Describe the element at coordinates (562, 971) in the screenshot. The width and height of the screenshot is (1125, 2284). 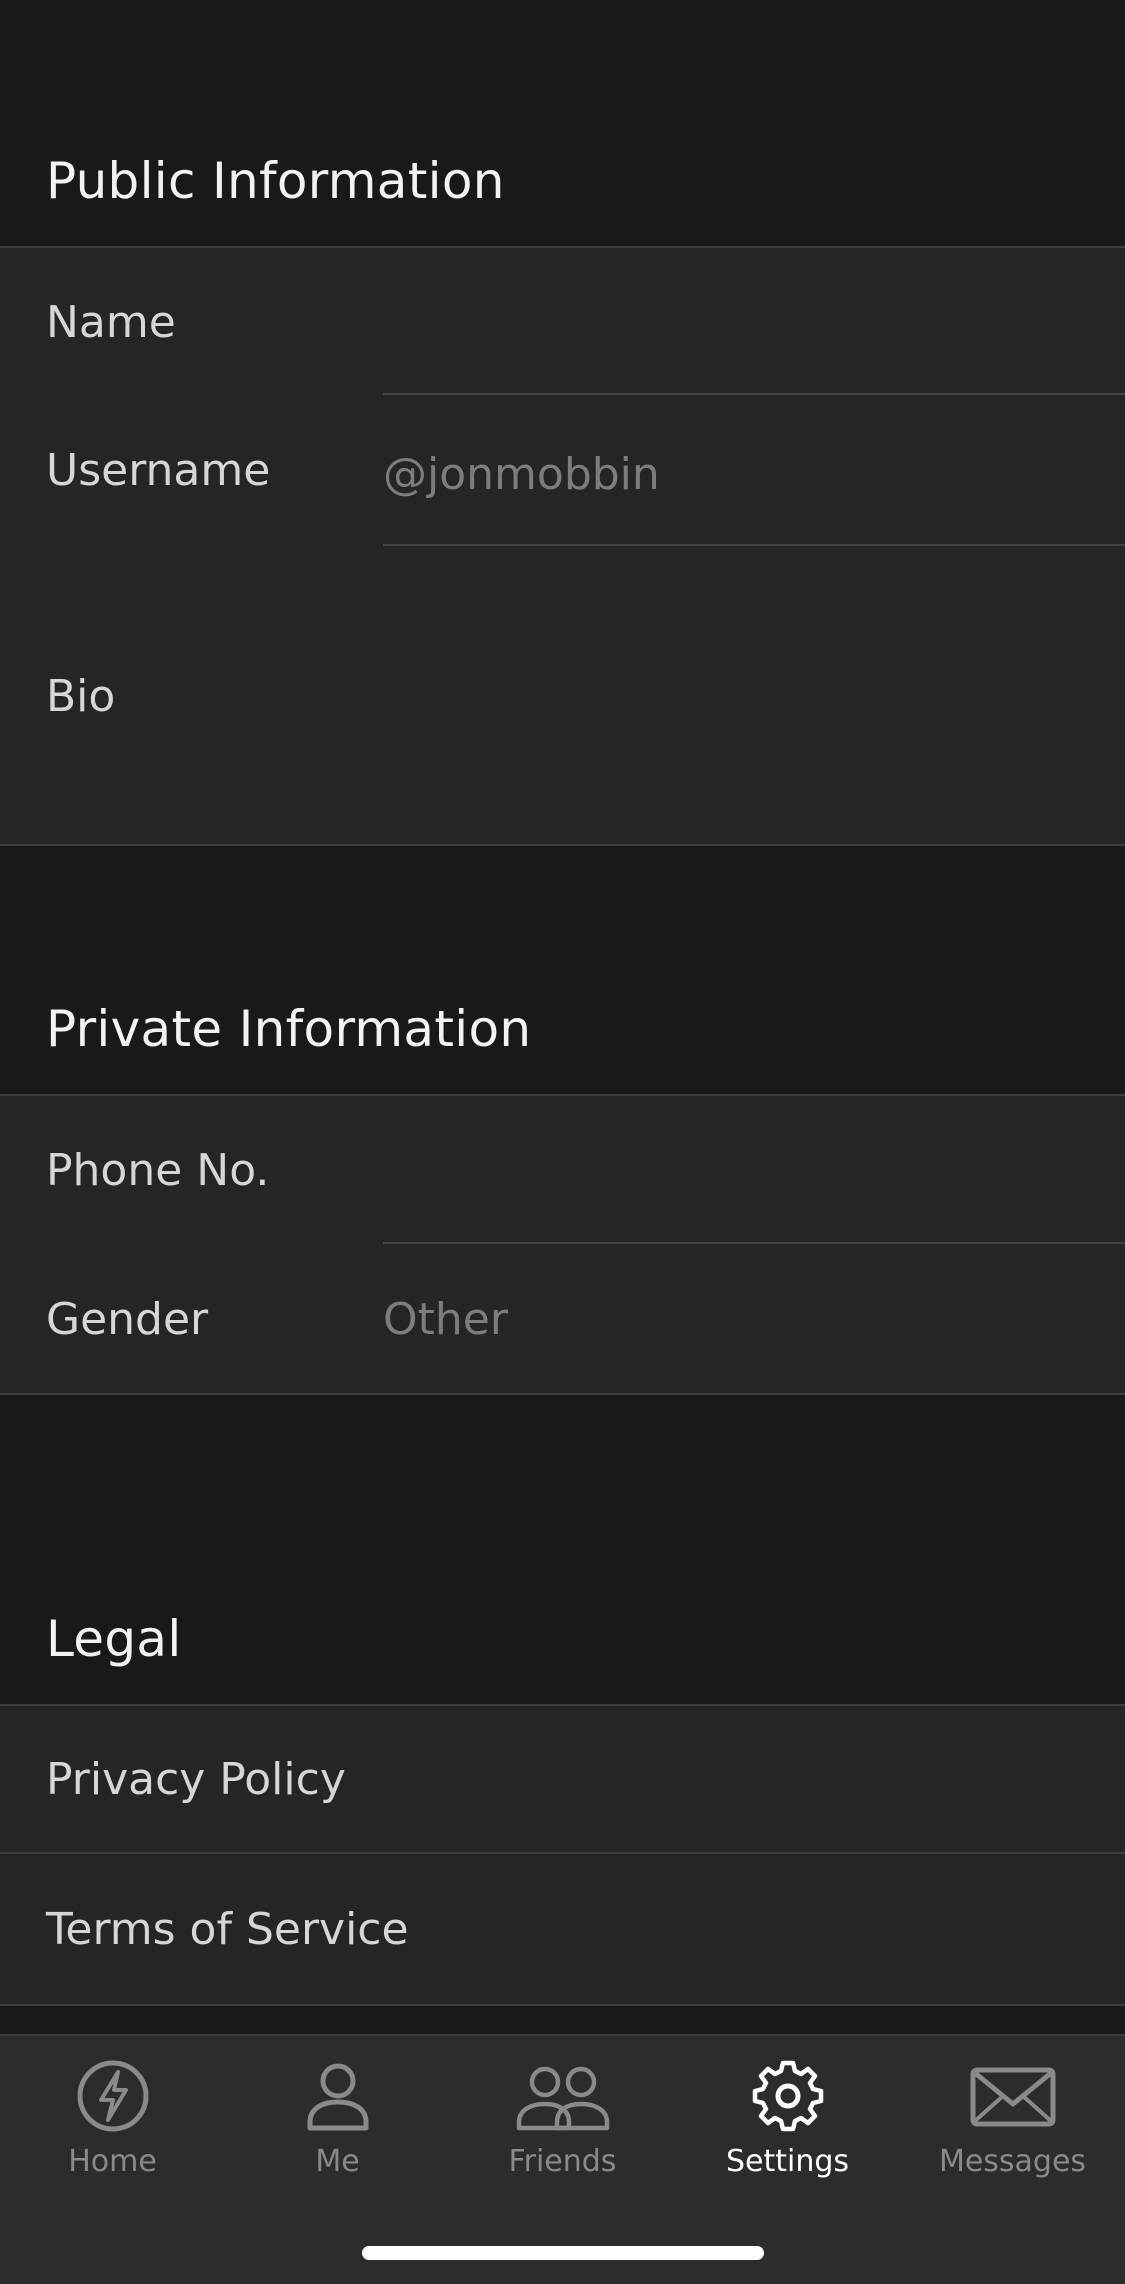
I see `private-information-header: Private Information` at that location.